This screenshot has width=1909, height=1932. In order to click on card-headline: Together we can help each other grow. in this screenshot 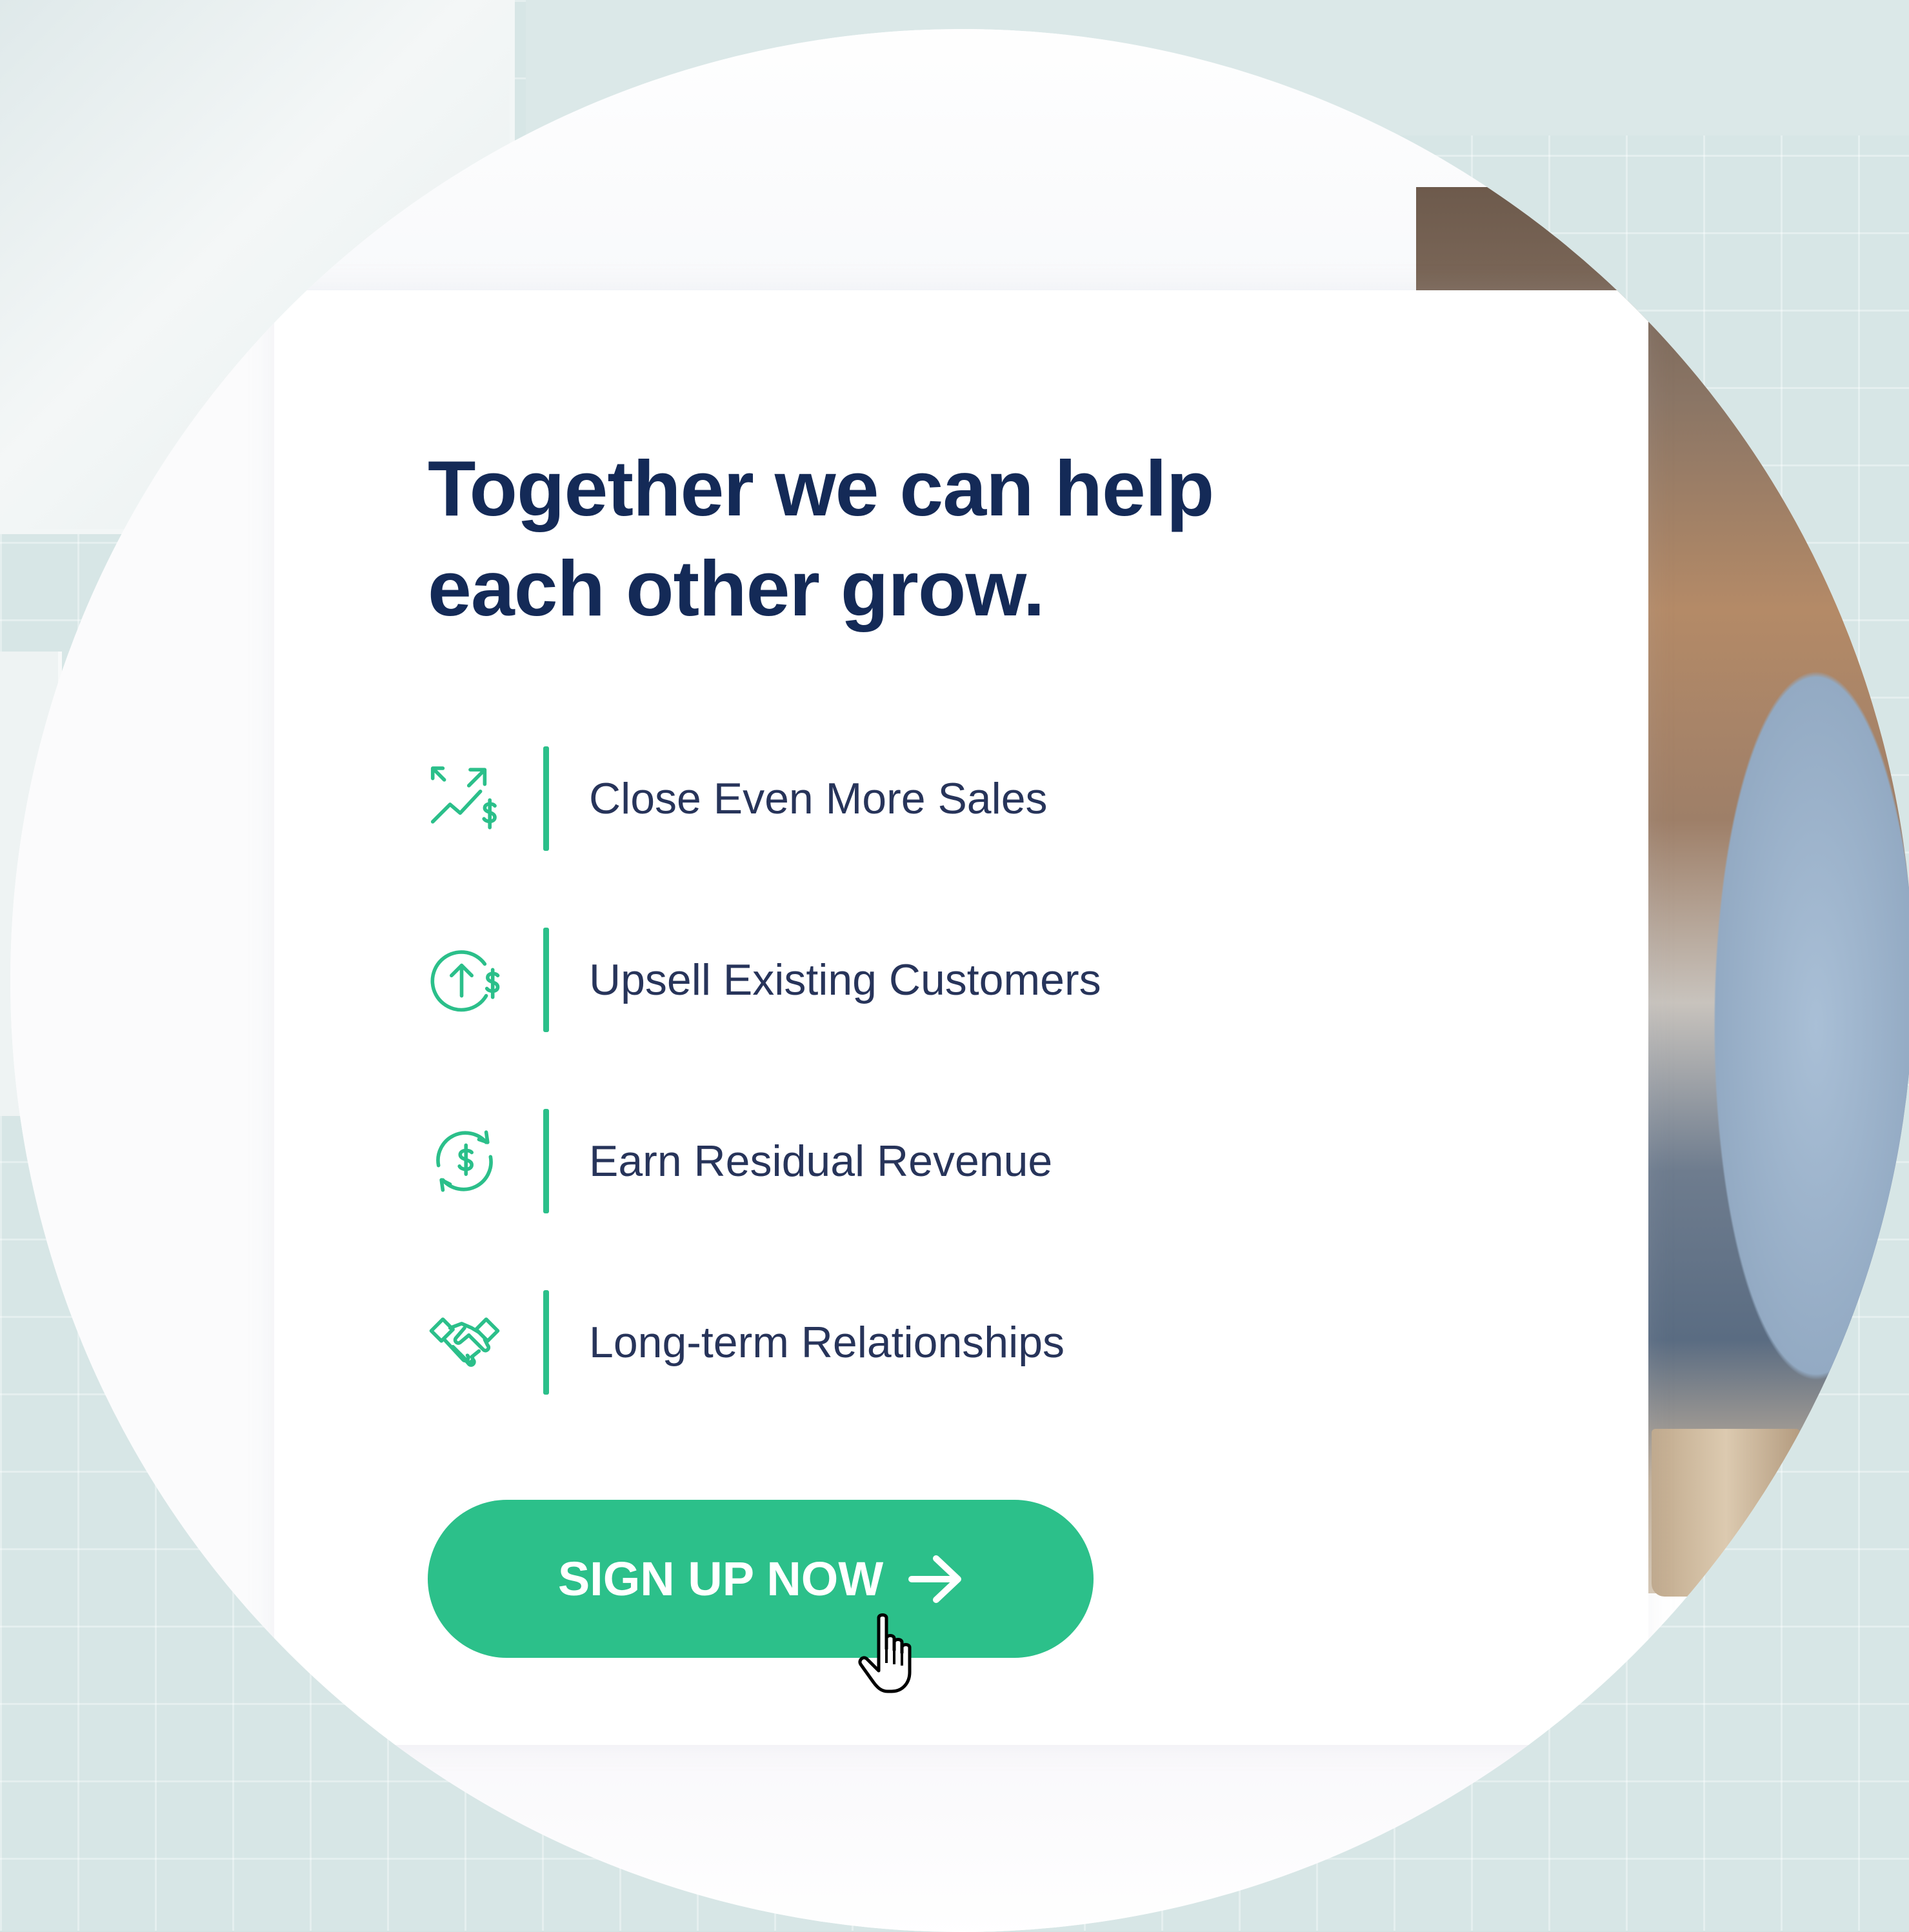, I will do `click(879, 539)`.